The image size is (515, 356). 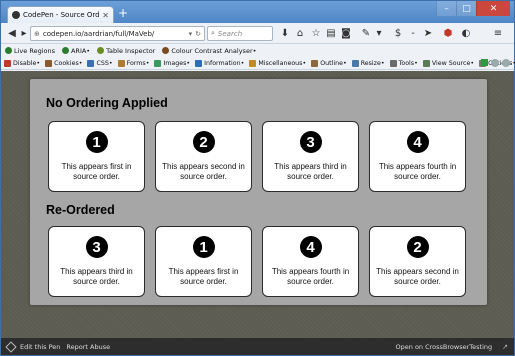 I want to click on bookmark-item: Table Inspector, so click(x=126, y=51).